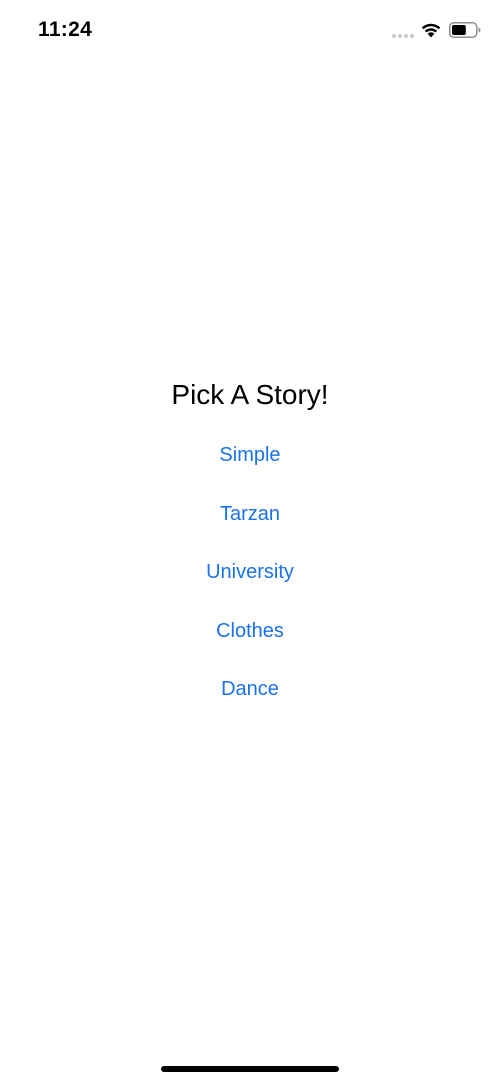 The image size is (500, 1083). Describe the element at coordinates (250, 631) in the screenshot. I see `story-button-clothes: Clothes` at that location.